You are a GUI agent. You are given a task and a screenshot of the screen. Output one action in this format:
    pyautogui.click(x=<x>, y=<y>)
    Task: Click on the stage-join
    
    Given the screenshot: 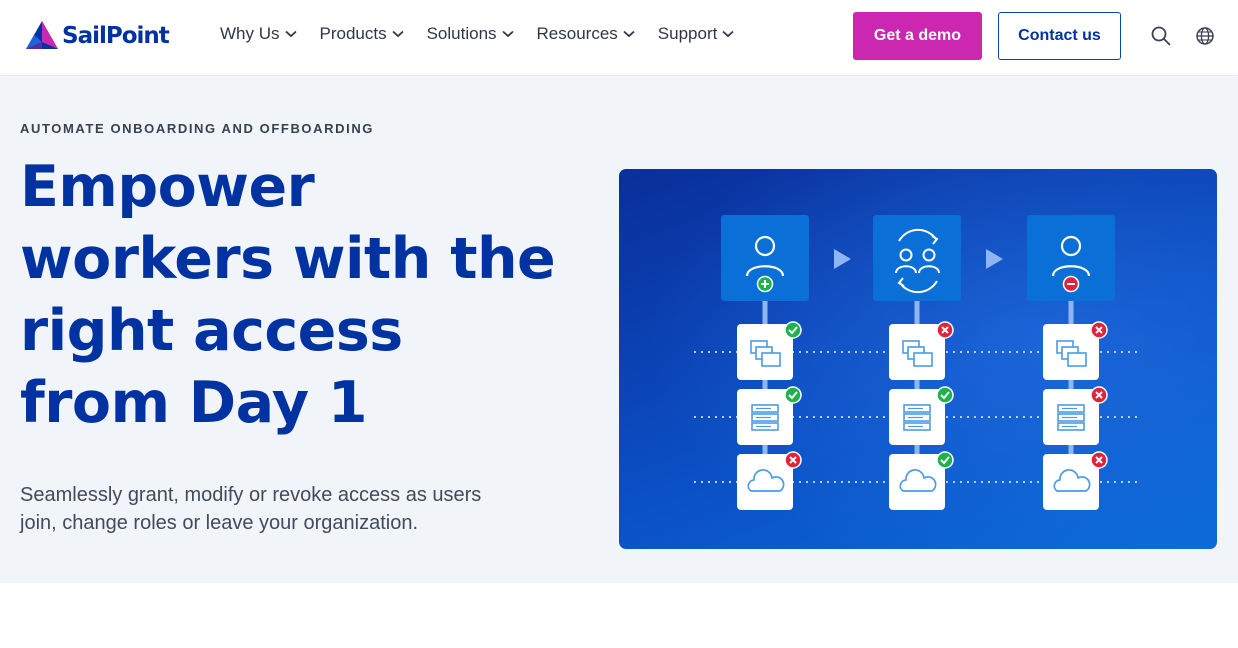 What is the action you would take?
    pyautogui.click(x=765, y=258)
    